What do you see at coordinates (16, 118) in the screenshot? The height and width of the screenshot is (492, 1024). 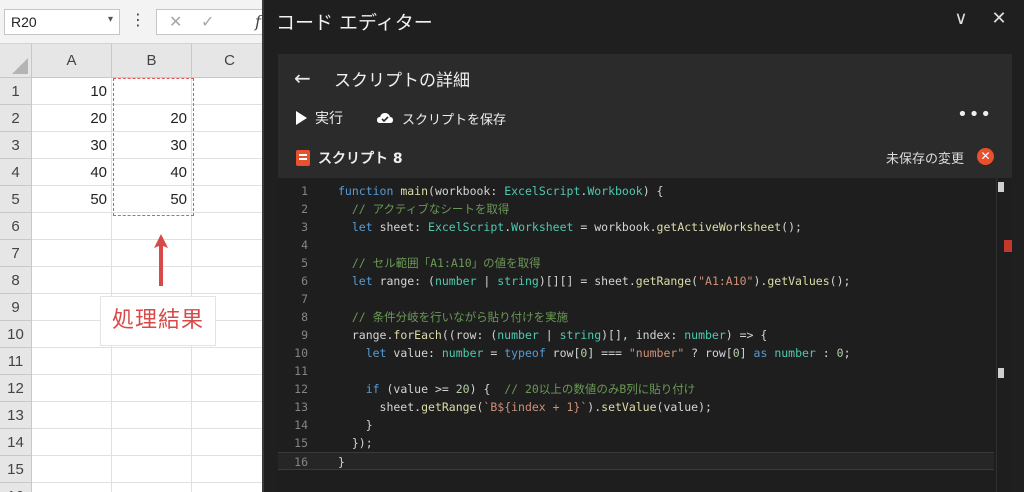 I see `row-header-2: 2` at bounding box center [16, 118].